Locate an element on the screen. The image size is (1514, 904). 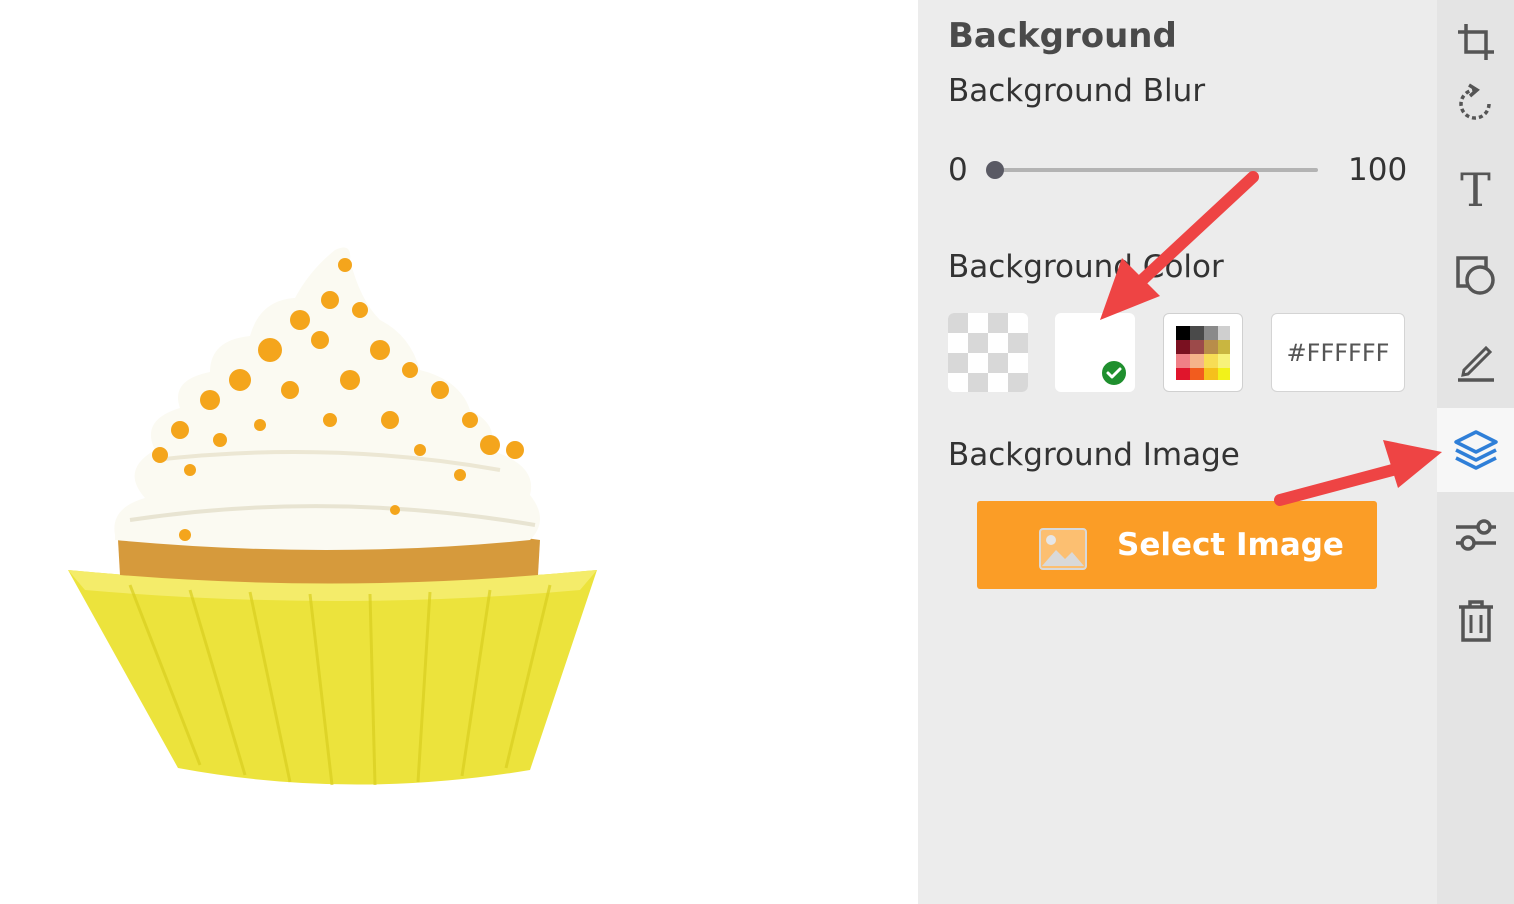
text-icon-glyph: T is located at coordinates (1475, 190).